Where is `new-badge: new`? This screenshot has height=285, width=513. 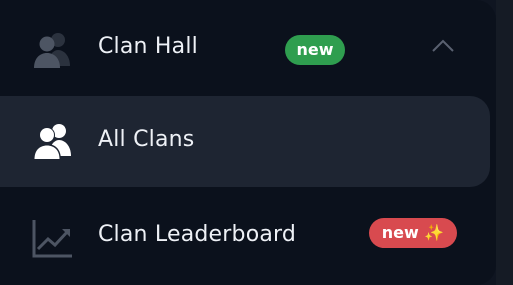 new-badge: new is located at coordinates (315, 50).